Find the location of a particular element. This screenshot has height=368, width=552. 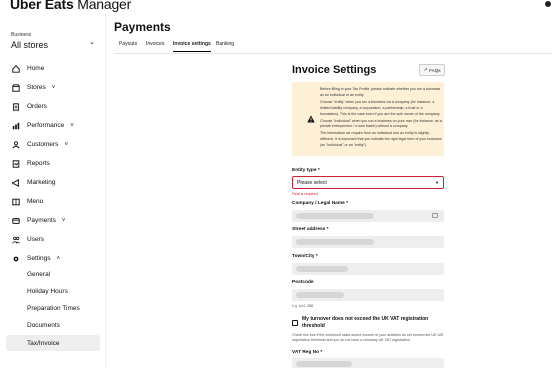

chevron-down-icon: ⌄ is located at coordinates (92, 42).